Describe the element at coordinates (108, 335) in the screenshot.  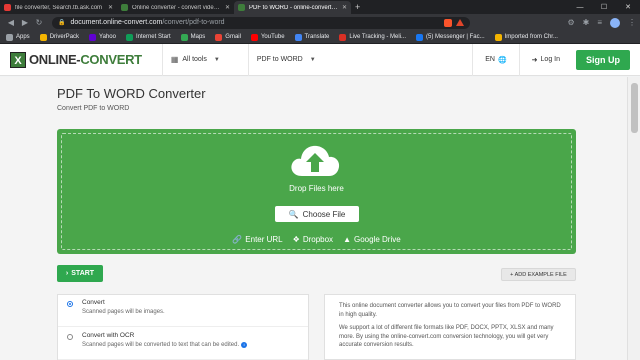
I see `option-title: Convert with OCR` at that location.